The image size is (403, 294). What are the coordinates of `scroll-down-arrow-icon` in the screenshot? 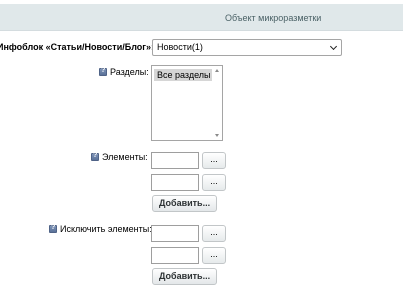 It's located at (217, 135).